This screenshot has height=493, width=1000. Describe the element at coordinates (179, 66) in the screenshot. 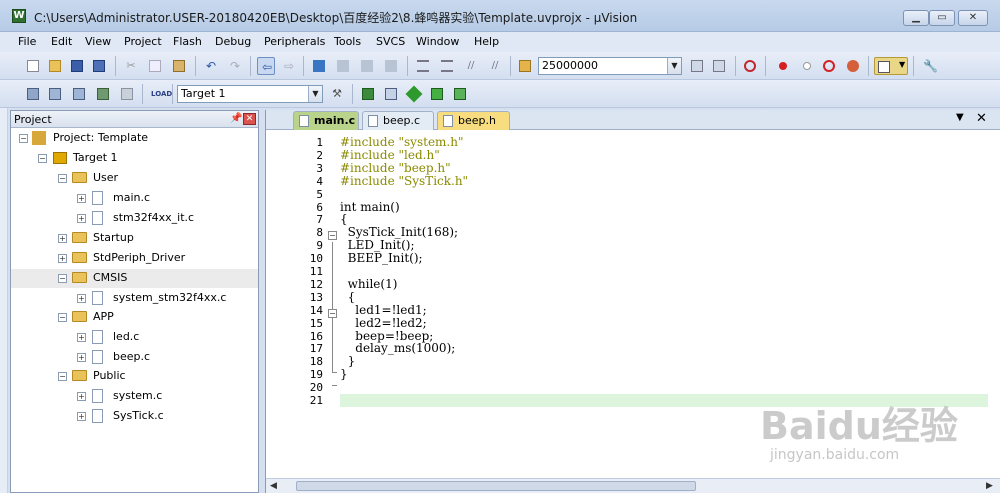

I see `paste-button` at that location.